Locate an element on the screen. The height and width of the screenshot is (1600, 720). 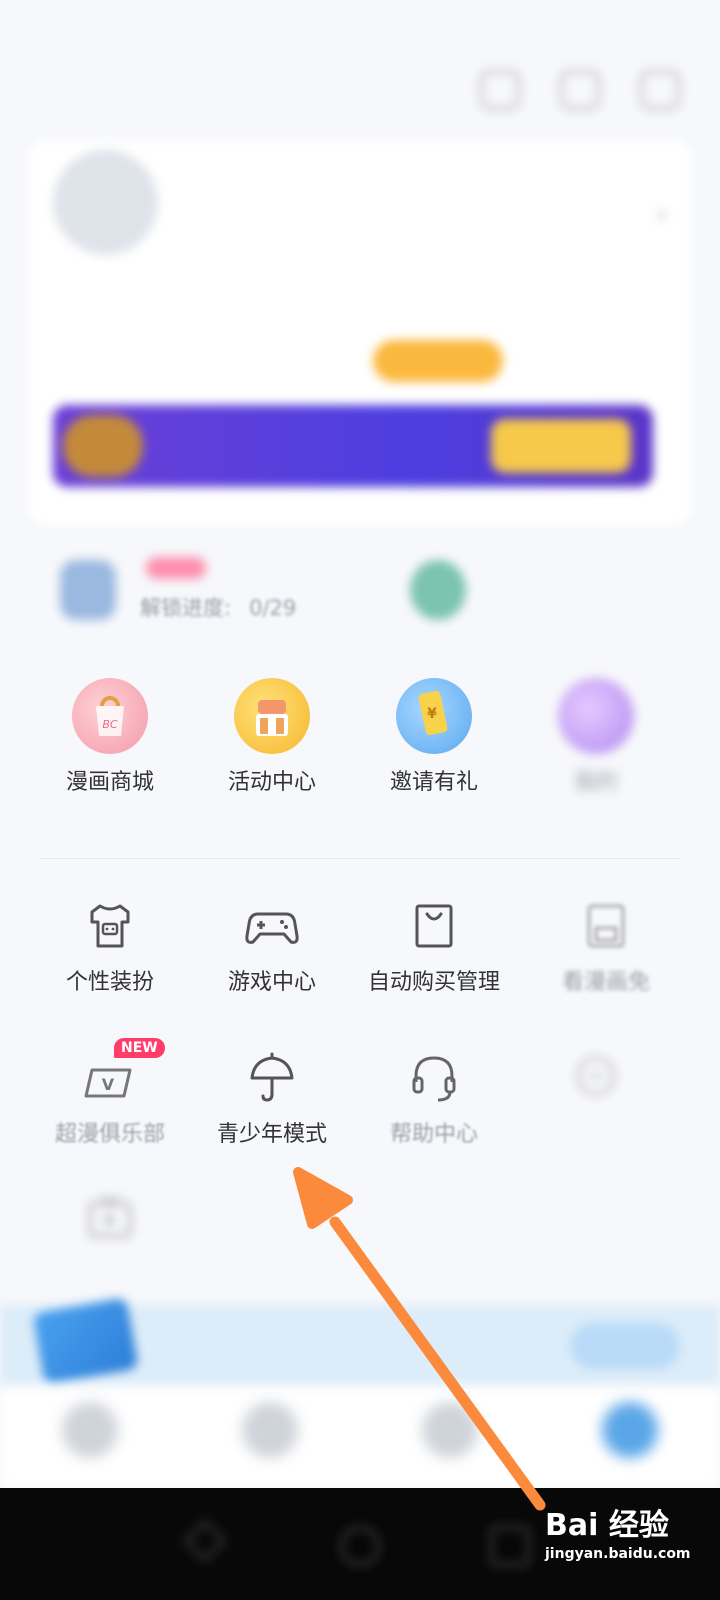
tab-bar is located at coordinates (360, 1438).